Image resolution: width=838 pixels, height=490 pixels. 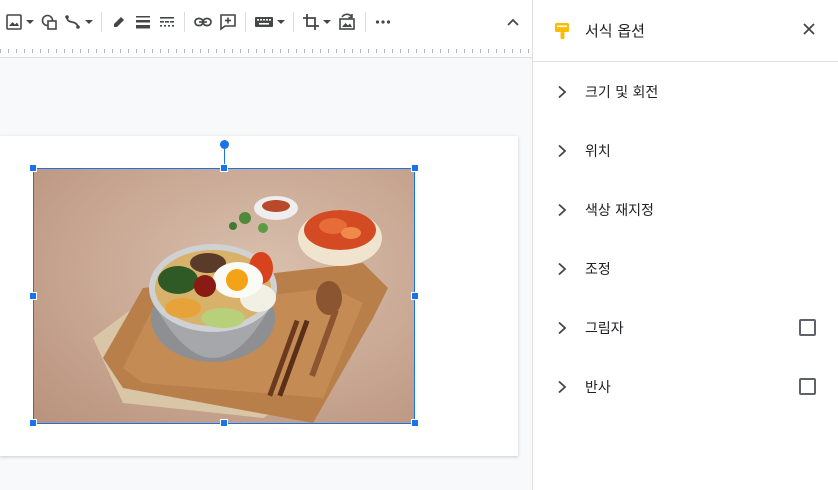 I want to click on crop-icon, so click(x=311, y=22).